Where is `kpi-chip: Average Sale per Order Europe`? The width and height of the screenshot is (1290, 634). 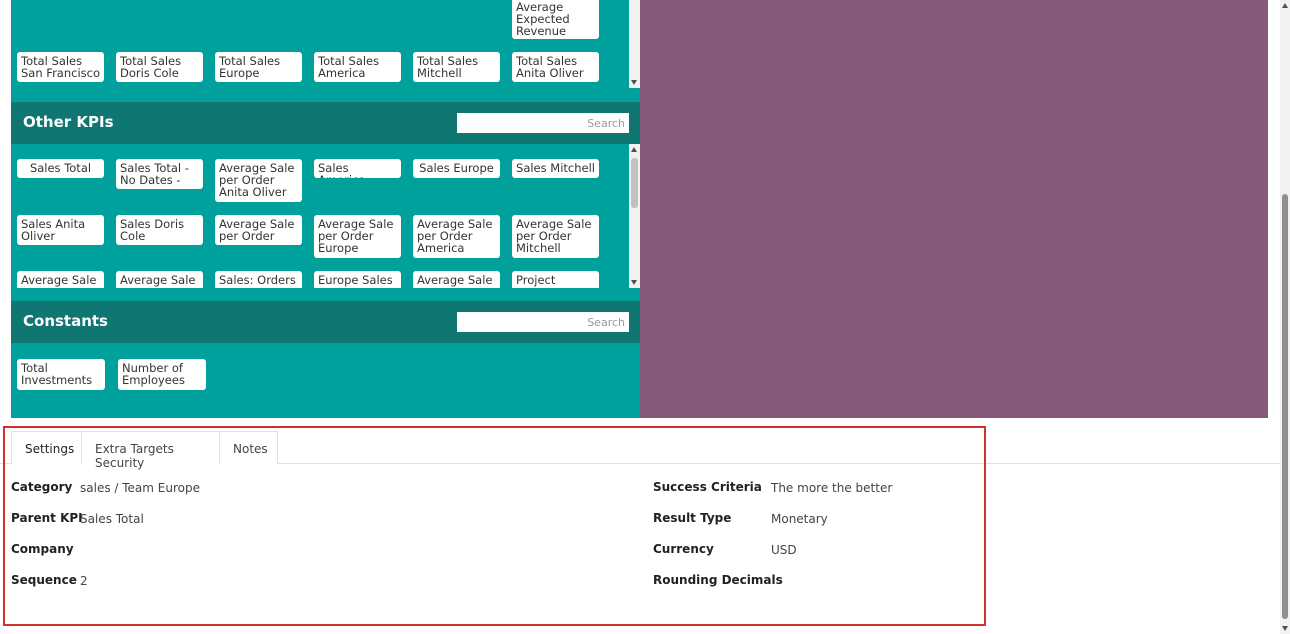
kpi-chip: Average Sale per Order Europe is located at coordinates (357, 236).